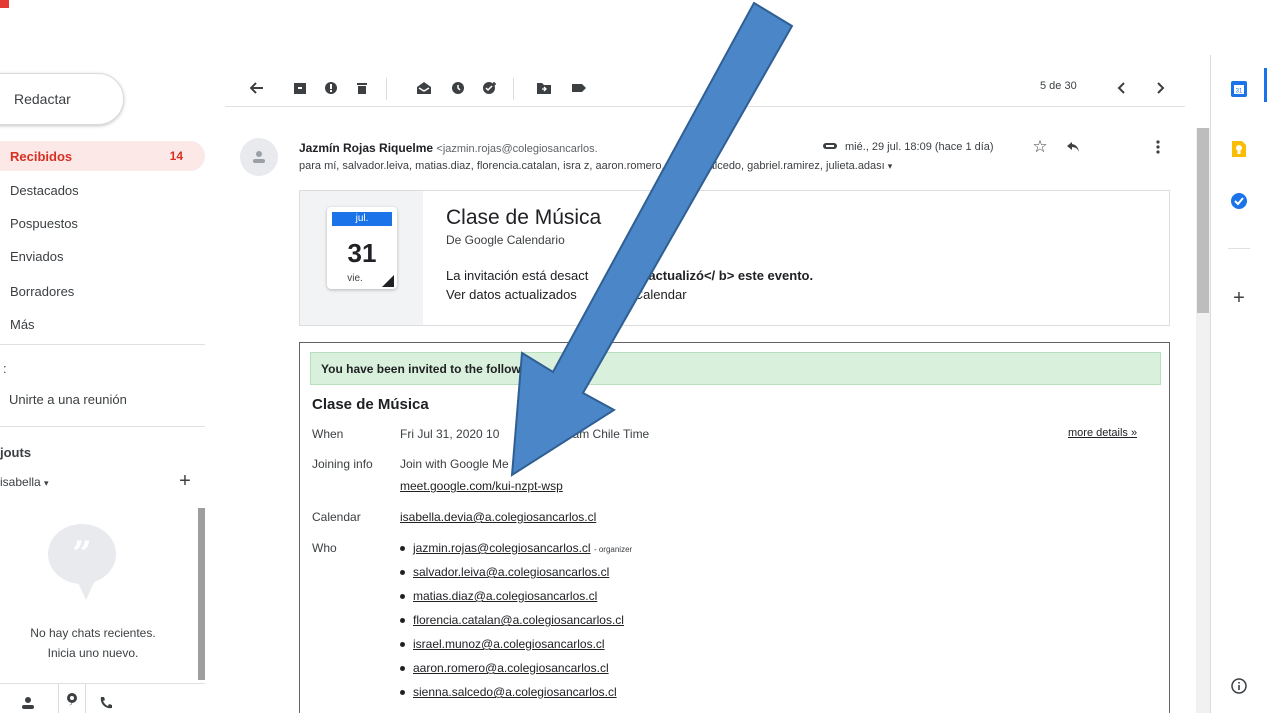  What do you see at coordinates (68, 399) in the screenshot?
I see `join-meeting-link: Unirte a una reunión` at bounding box center [68, 399].